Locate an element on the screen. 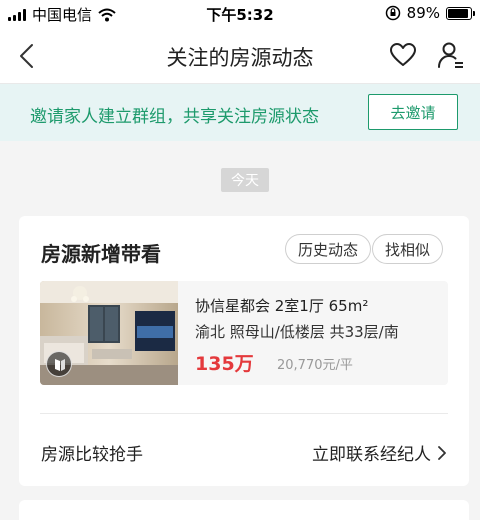  chevron-right-icon is located at coordinates (442, 452).